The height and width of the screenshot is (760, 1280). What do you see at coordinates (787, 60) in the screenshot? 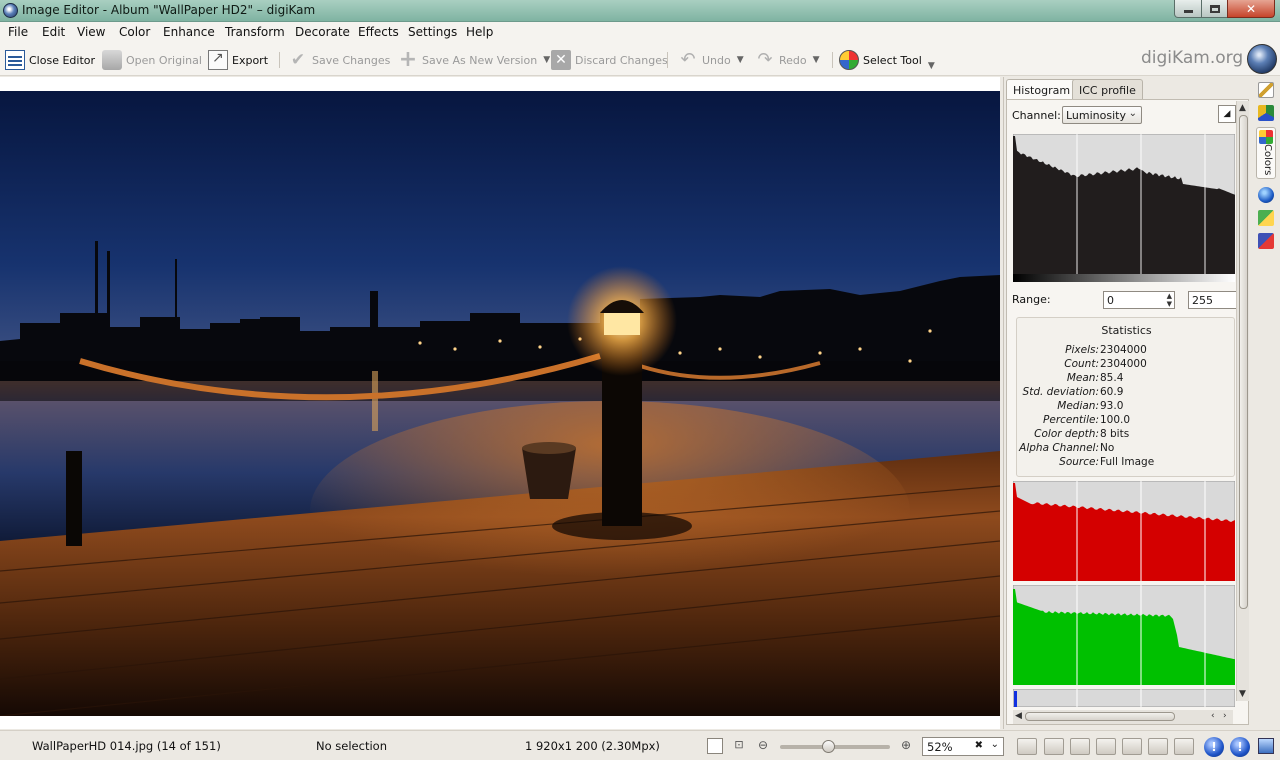
I see `redo-button: ↷ Redo ▼` at bounding box center [787, 60].